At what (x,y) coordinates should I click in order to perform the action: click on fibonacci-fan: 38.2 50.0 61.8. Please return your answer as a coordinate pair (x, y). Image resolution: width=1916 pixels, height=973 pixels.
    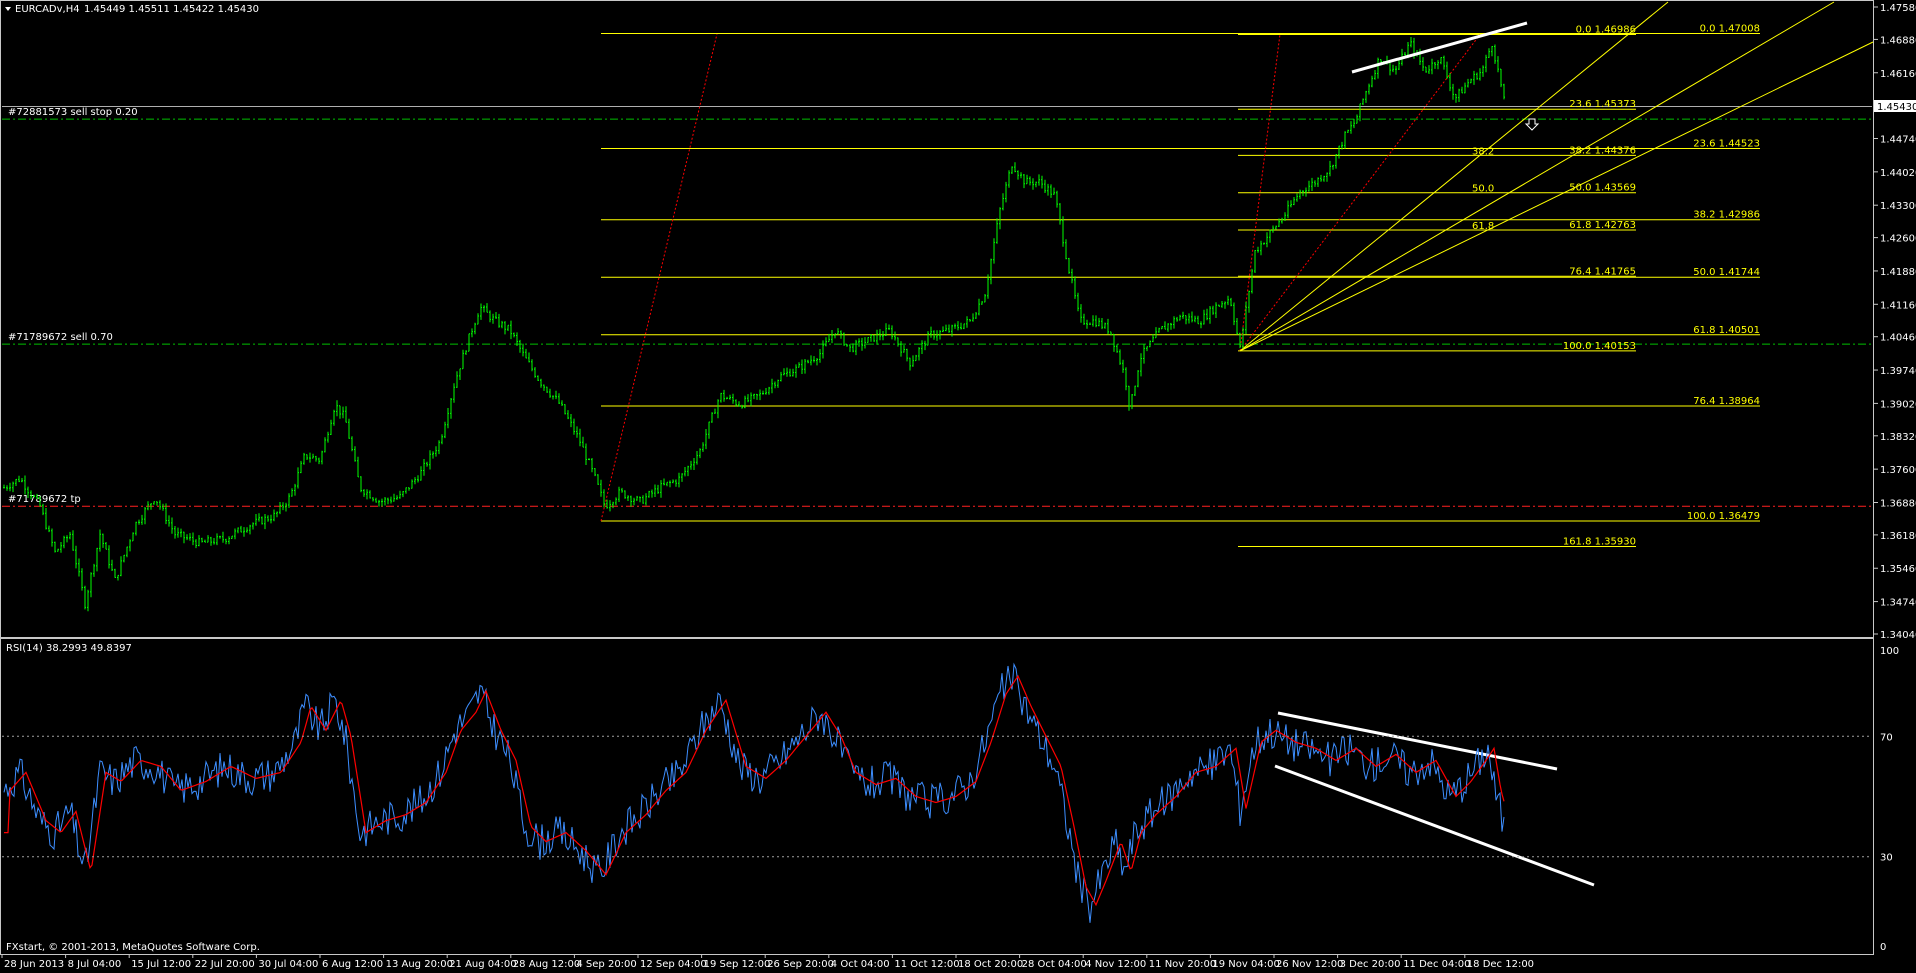
    Looking at the image, I should click on (1556, 176).